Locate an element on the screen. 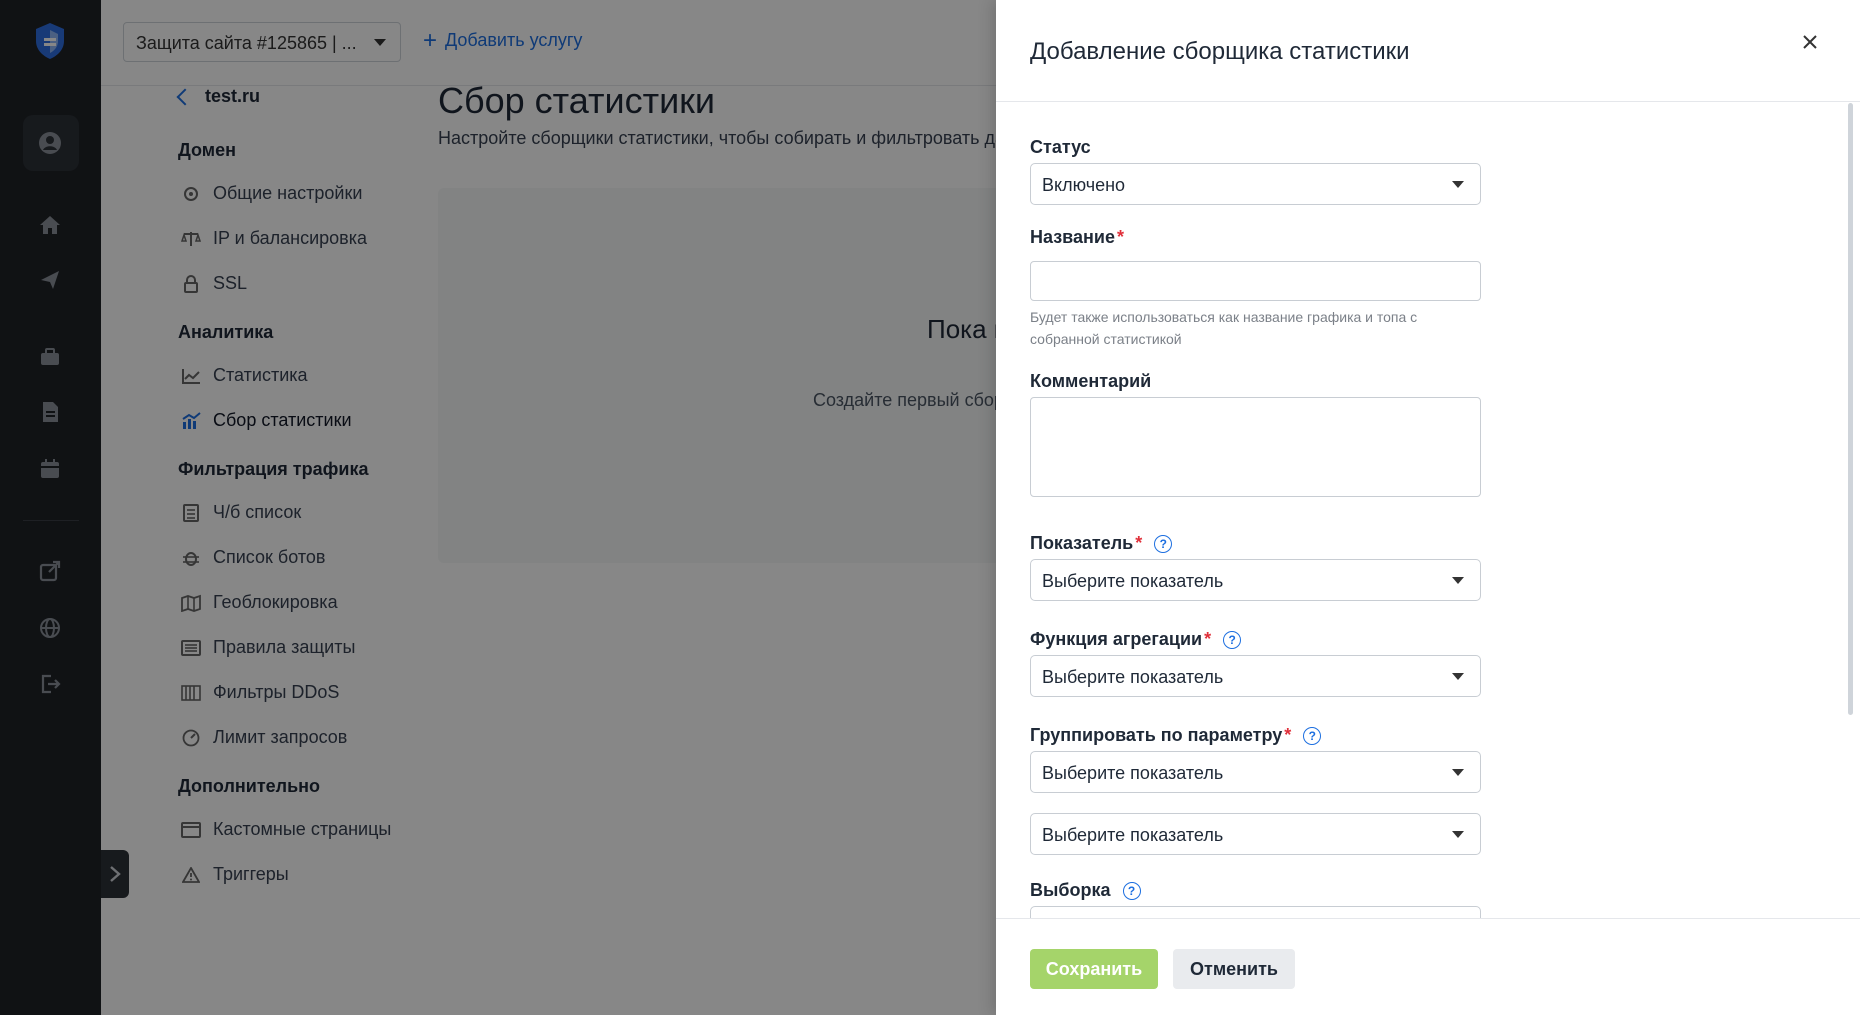 The width and height of the screenshot is (1860, 1015). group-by-label-text: Группировать по параметру is located at coordinates (1156, 735).